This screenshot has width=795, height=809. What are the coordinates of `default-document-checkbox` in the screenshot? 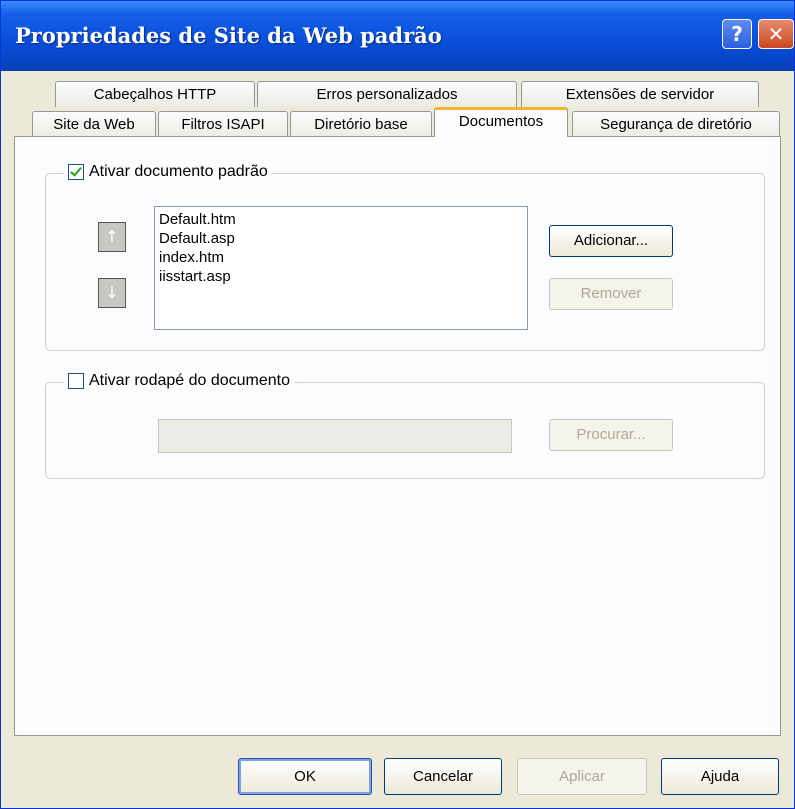 It's located at (76, 172).